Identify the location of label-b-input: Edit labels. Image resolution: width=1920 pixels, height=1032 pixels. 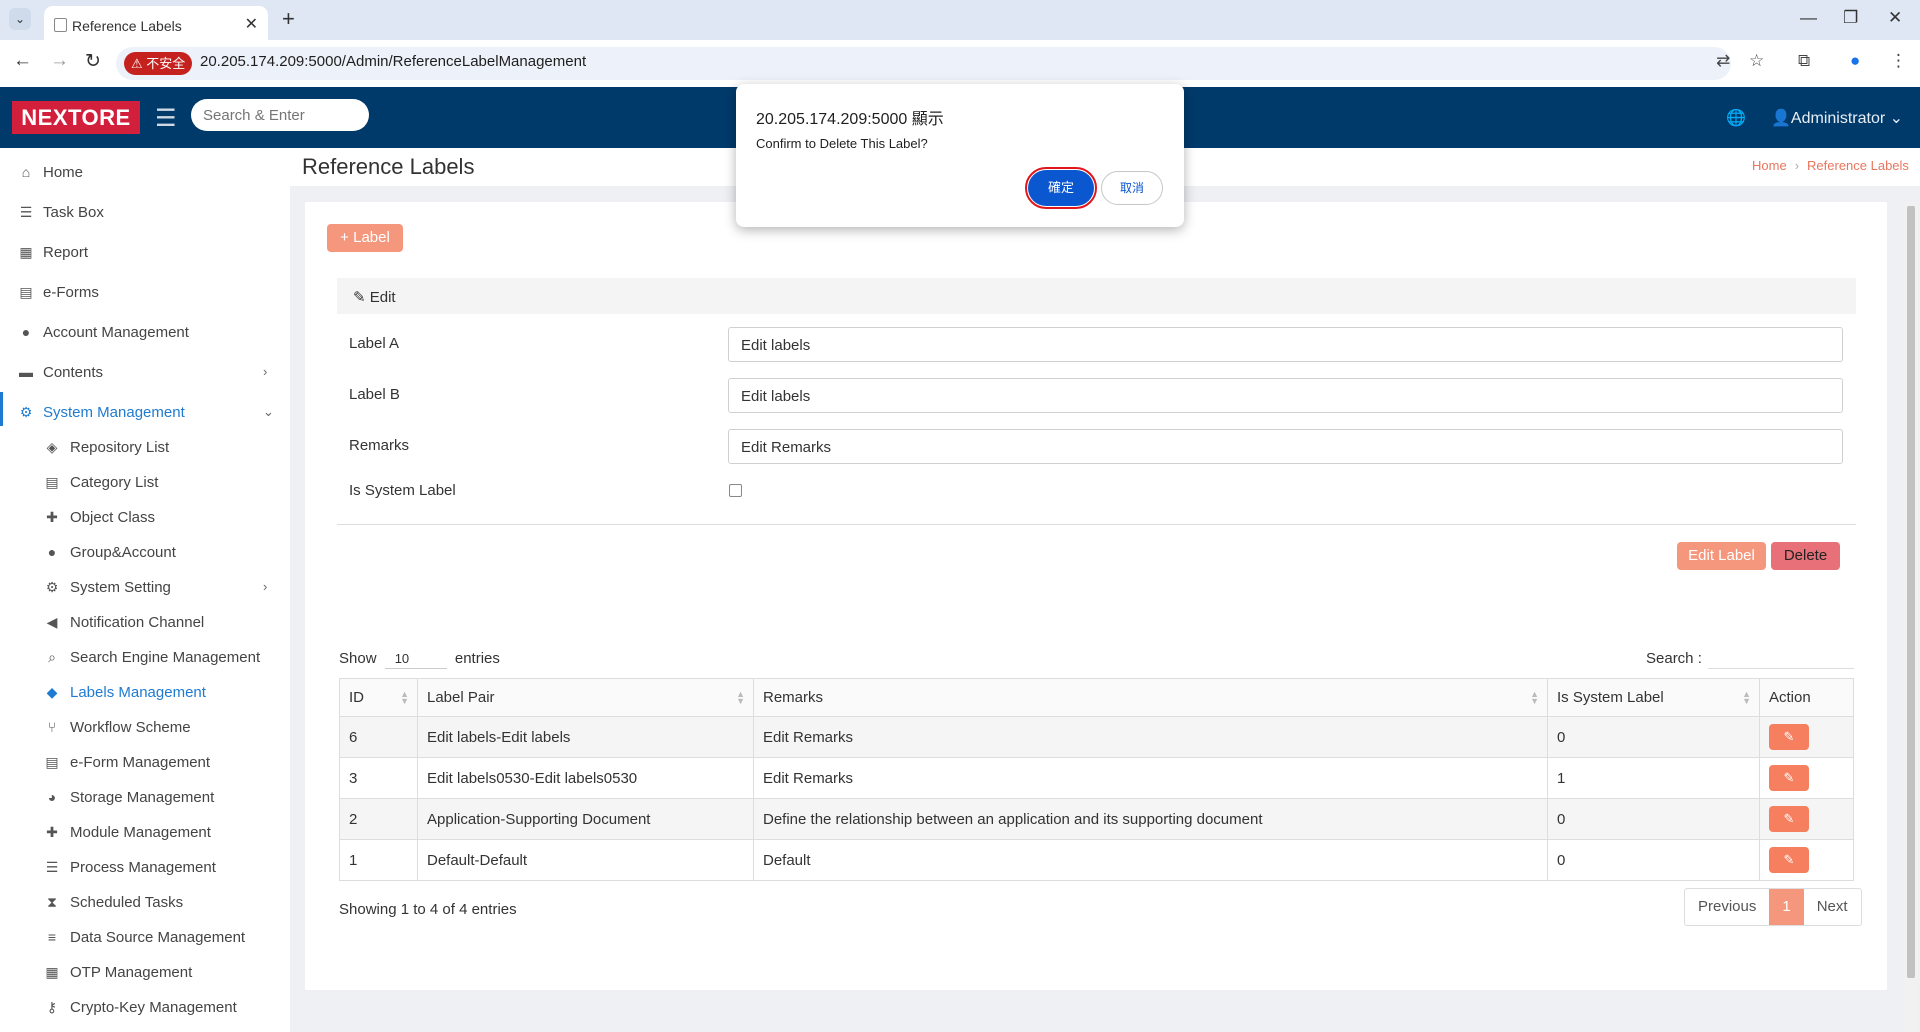
(1285, 395).